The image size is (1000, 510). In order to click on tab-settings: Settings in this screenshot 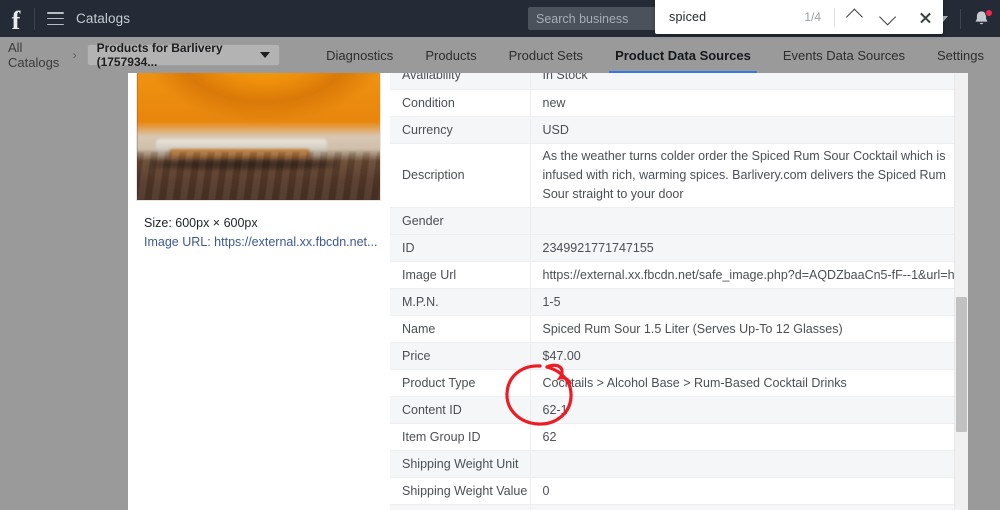, I will do `click(960, 55)`.